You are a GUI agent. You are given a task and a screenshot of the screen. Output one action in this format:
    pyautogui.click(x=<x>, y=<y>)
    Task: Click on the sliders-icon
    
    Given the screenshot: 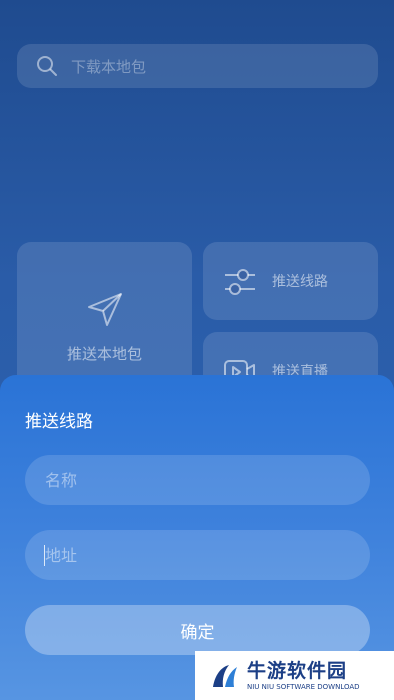 What is the action you would take?
    pyautogui.click(x=240, y=282)
    